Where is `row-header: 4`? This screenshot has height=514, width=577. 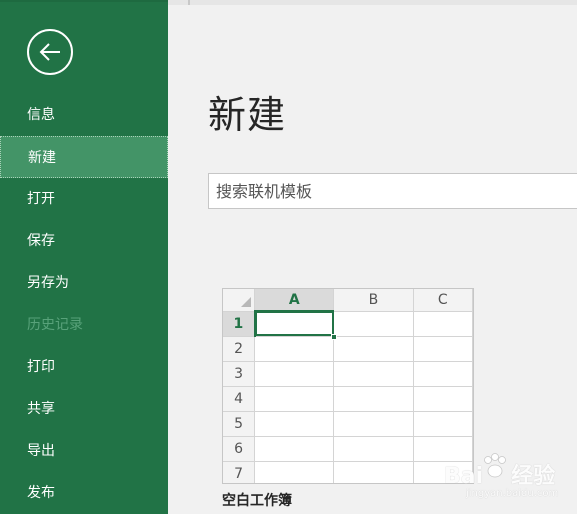
row-header: 4 is located at coordinates (239, 399).